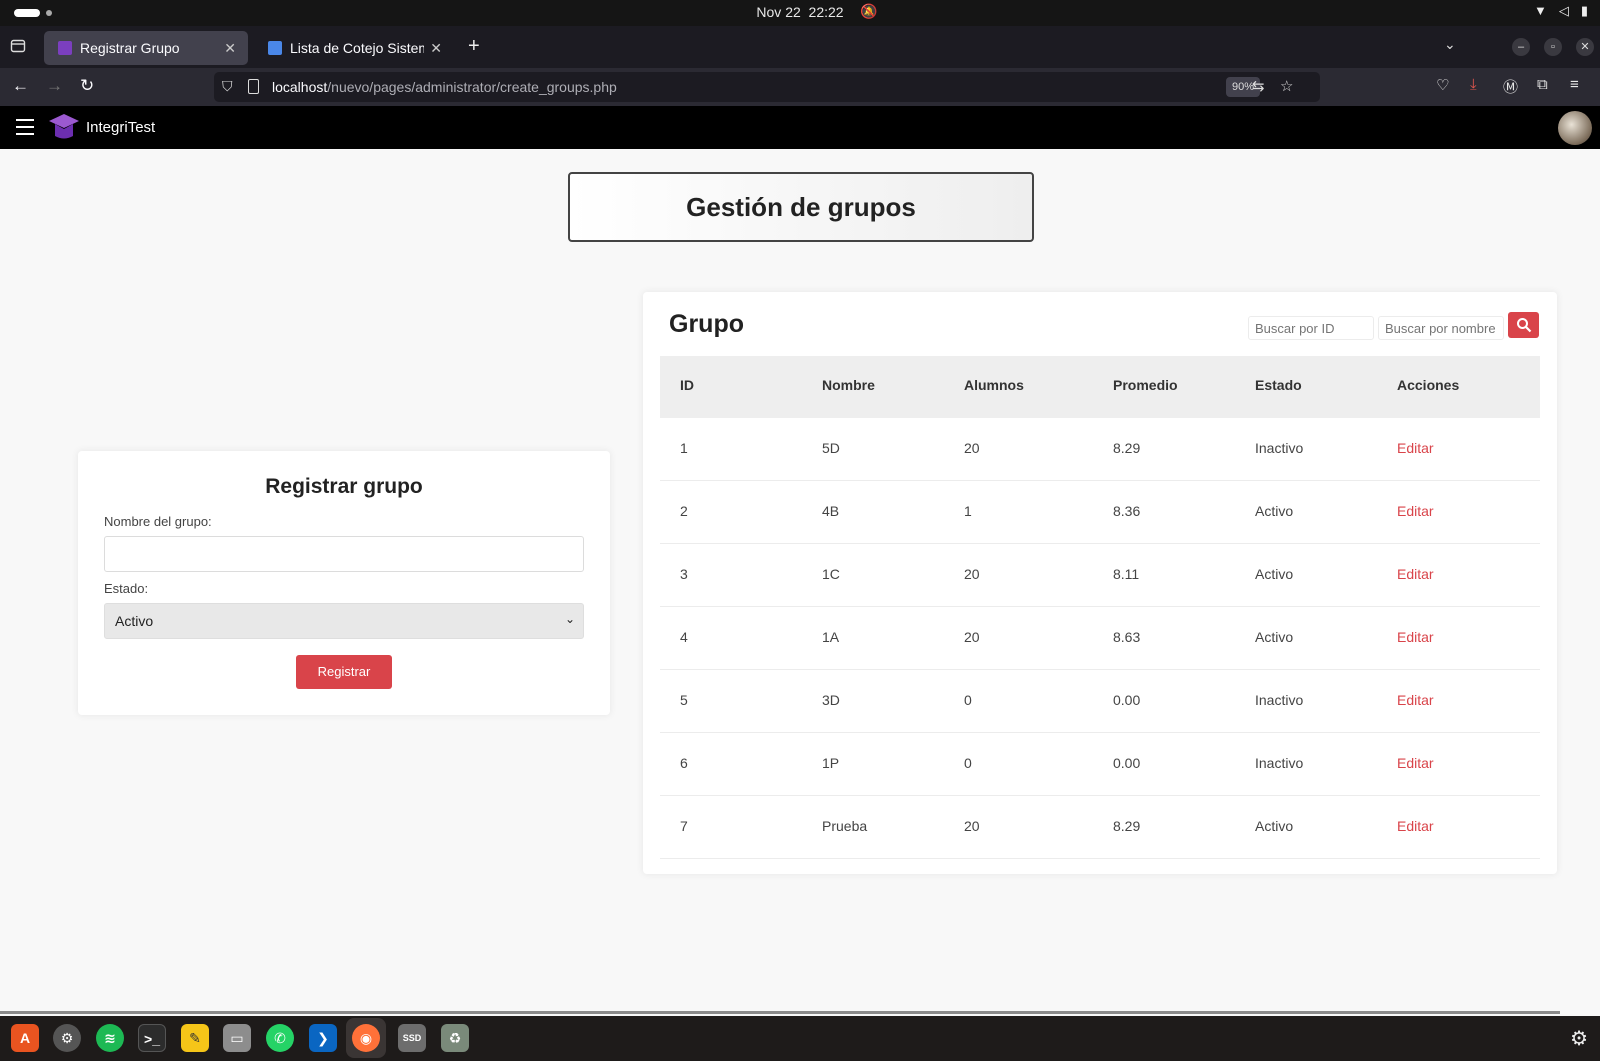 The height and width of the screenshot is (1061, 1600). I want to click on app-header: IntegriTest, so click(800, 127).